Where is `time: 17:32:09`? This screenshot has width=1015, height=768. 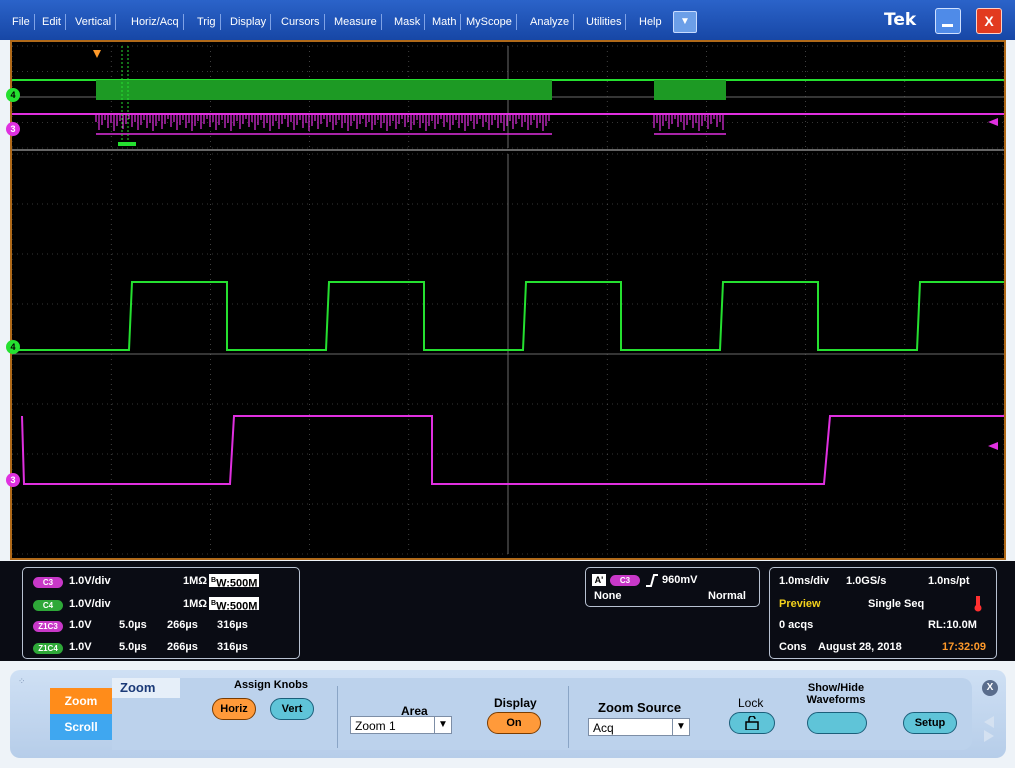
time: 17:32:09 is located at coordinates (964, 647).